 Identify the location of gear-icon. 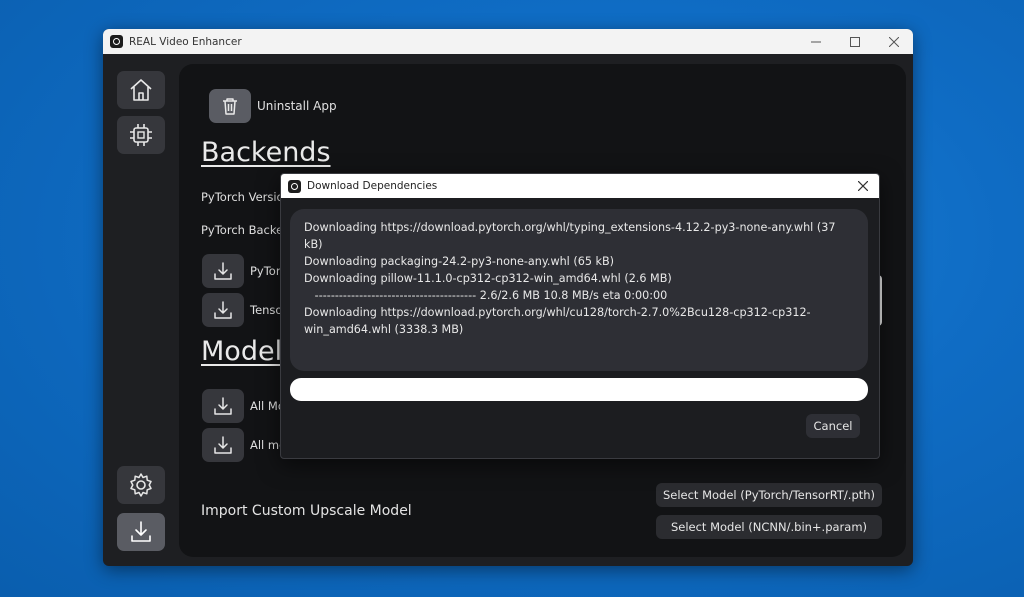
(141, 485).